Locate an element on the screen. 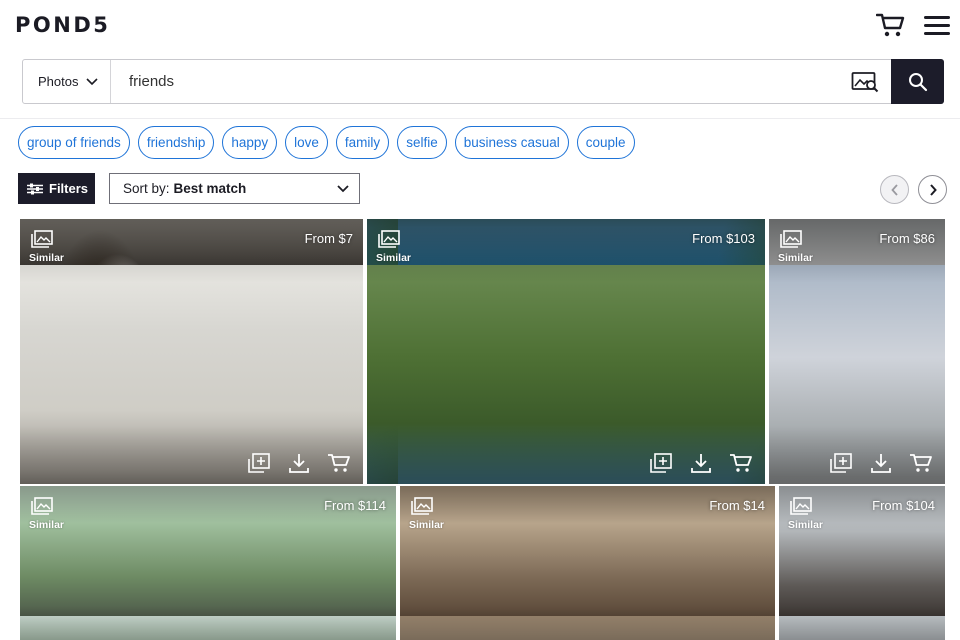 This screenshot has width=960, height=640. previous-page-button is located at coordinates (894, 189).